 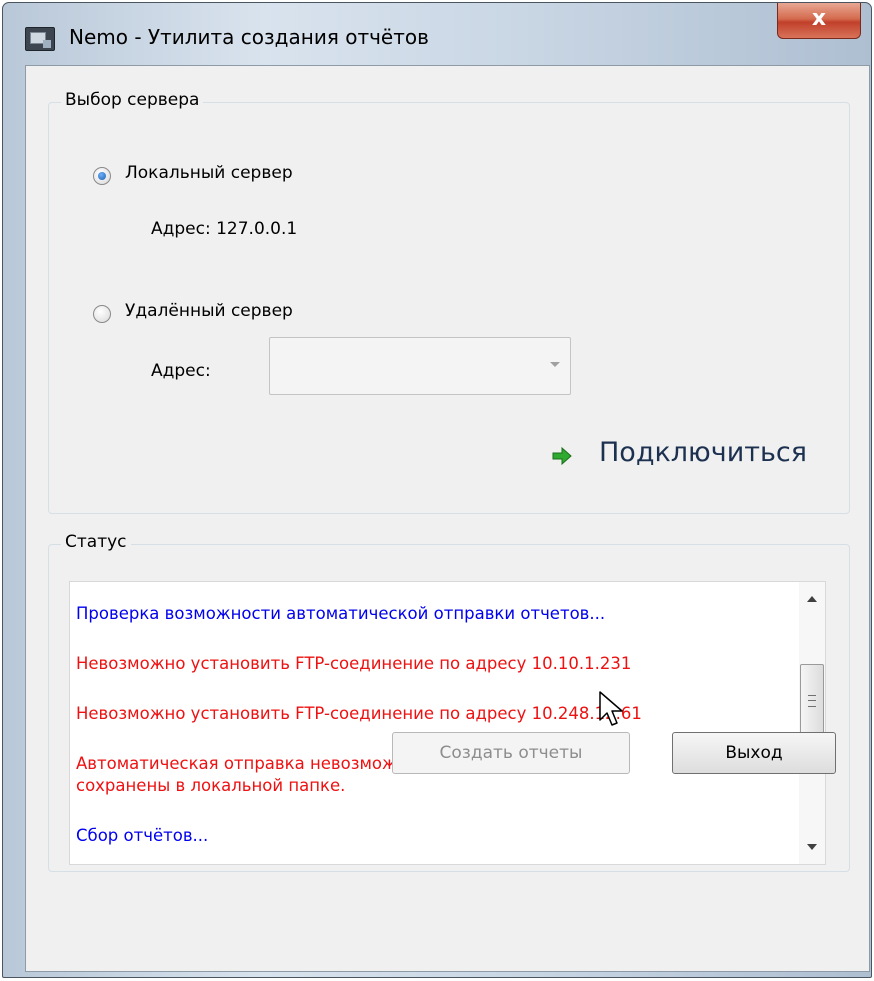 I want to click on chevron-down-icon, so click(x=555, y=364).